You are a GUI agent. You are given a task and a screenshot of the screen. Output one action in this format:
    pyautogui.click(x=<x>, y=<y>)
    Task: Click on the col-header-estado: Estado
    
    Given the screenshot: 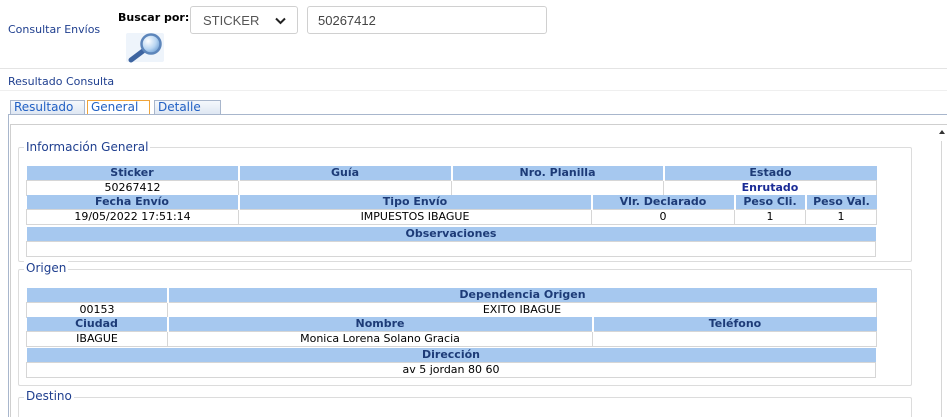 What is the action you would take?
    pyautogui.click(x=769, y=173)
    